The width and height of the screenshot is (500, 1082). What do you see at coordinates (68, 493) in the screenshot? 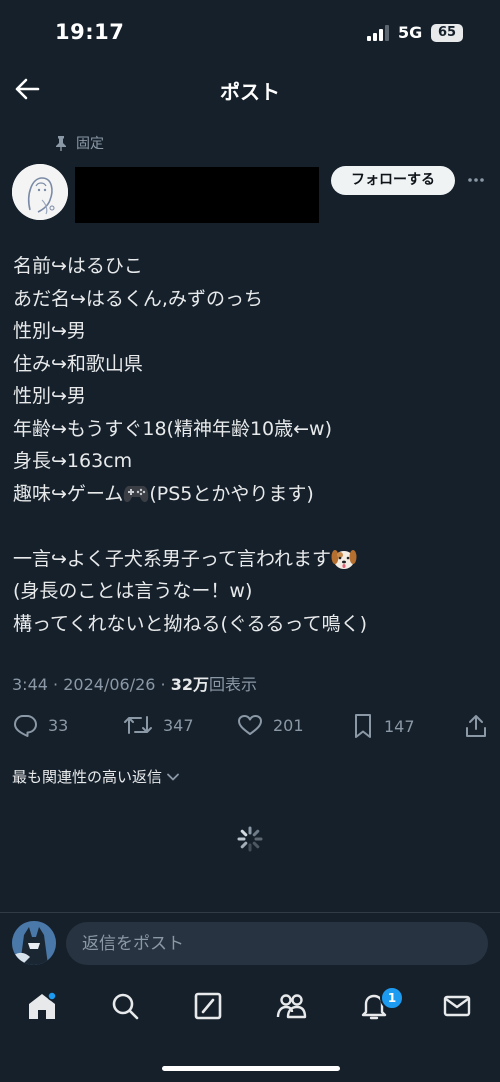
I see `hobby-text: 趣味↪ゲーム` at bounding box center [68, 493].